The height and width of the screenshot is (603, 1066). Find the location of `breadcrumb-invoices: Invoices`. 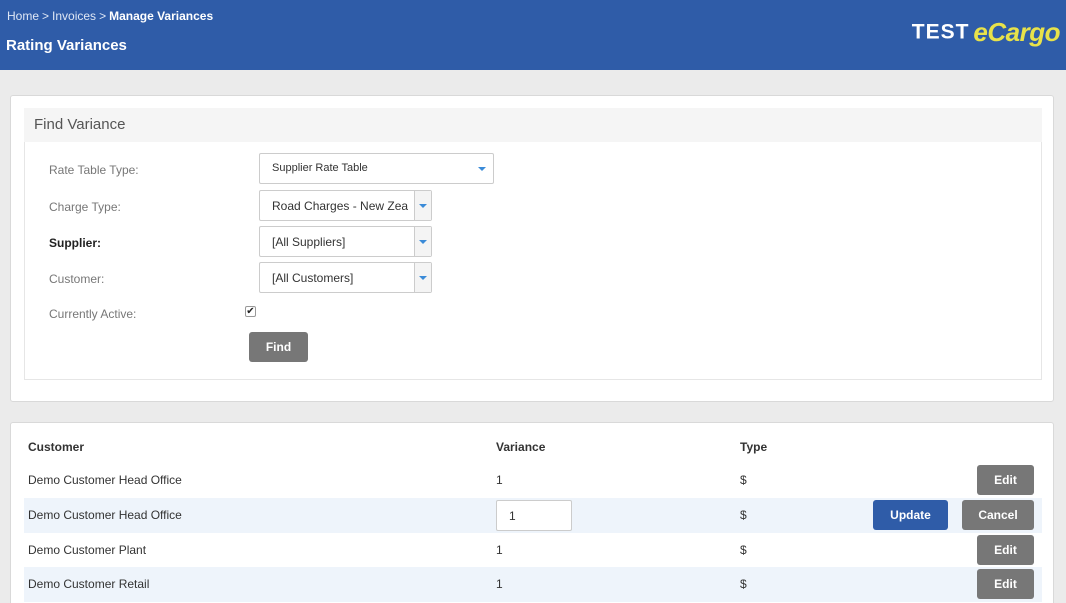

breadcrumb-invoices: Invoices is located at coordinates (74, 16).